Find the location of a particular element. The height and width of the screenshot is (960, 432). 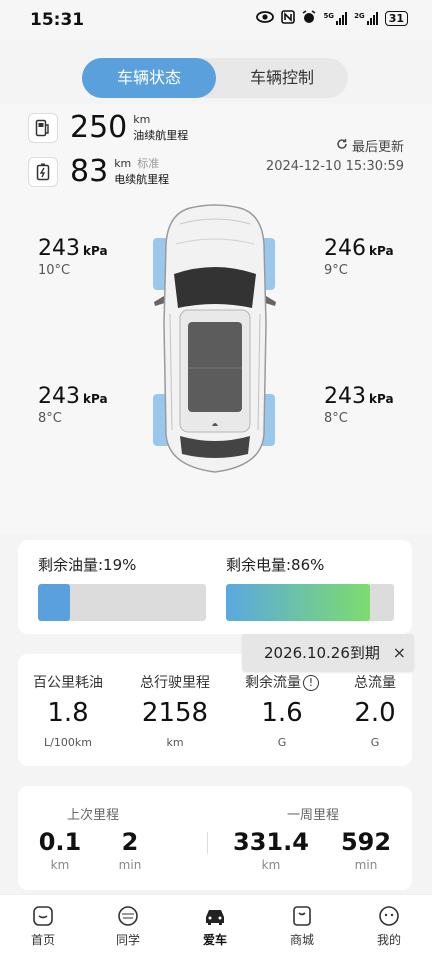

shop-icon is located at coordinates (302, 916).